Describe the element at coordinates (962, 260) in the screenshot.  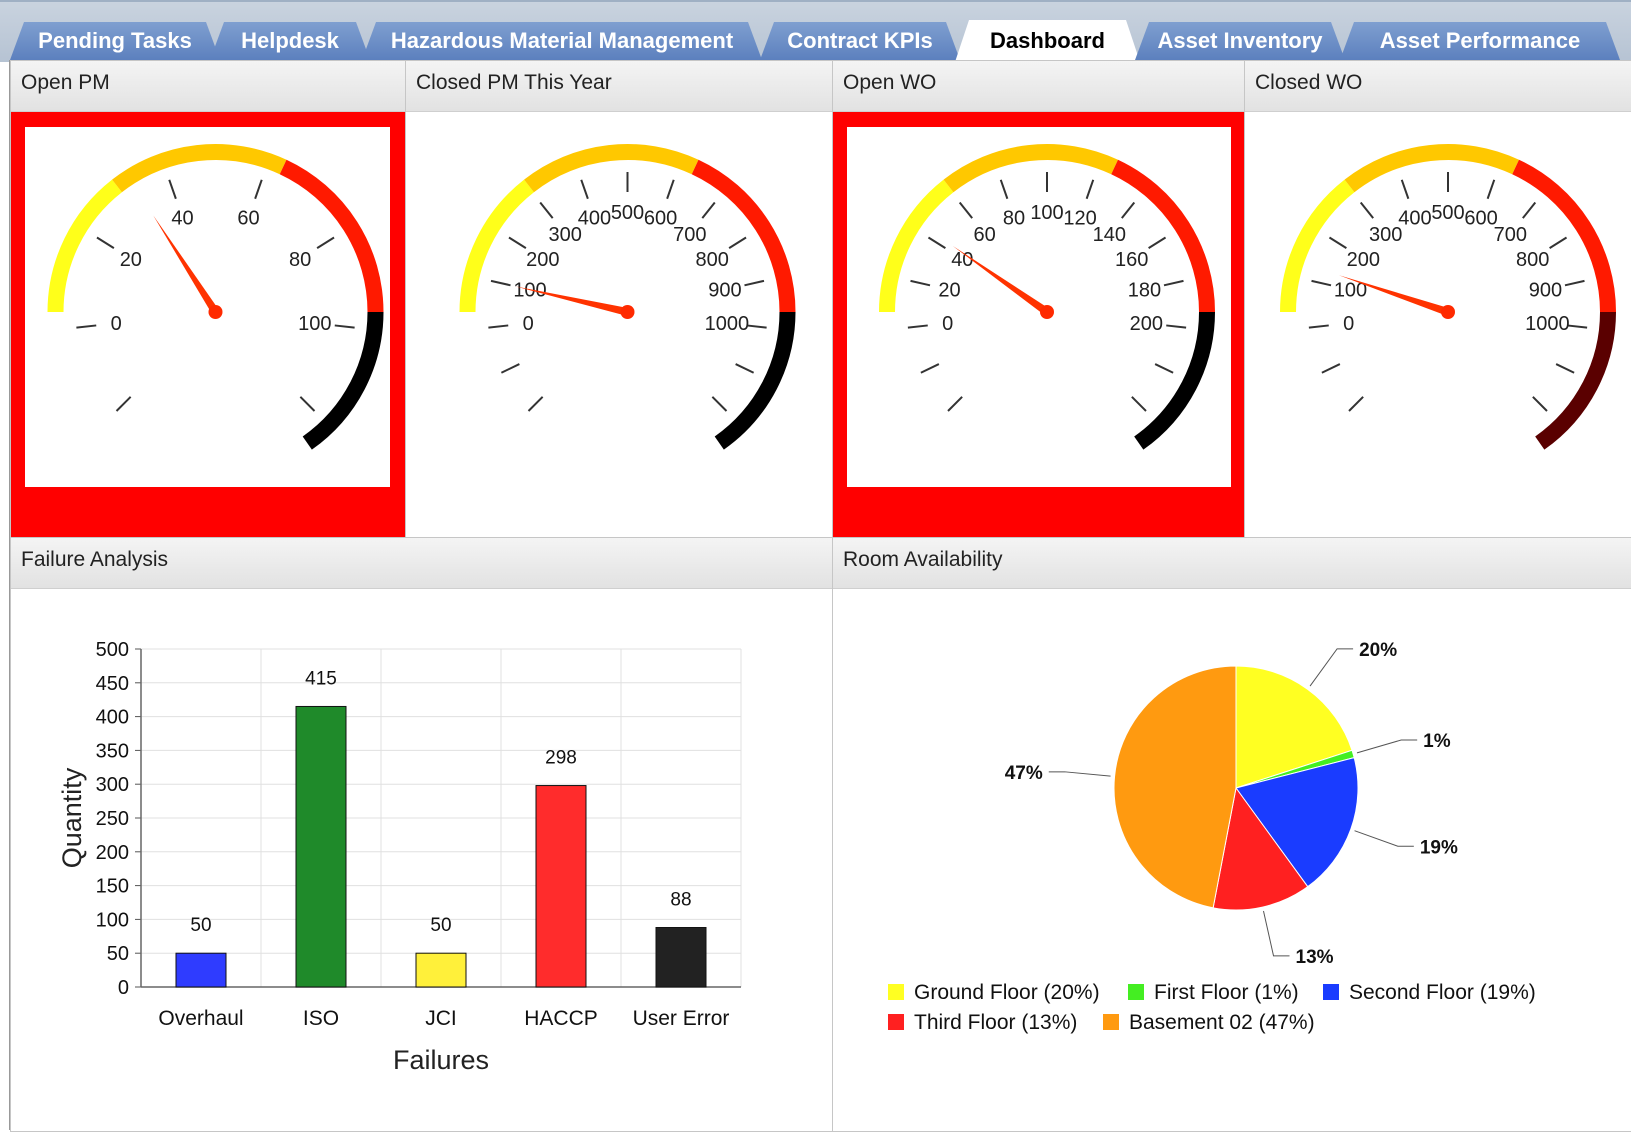
I see `gauge-tick-label: 40` at that location.